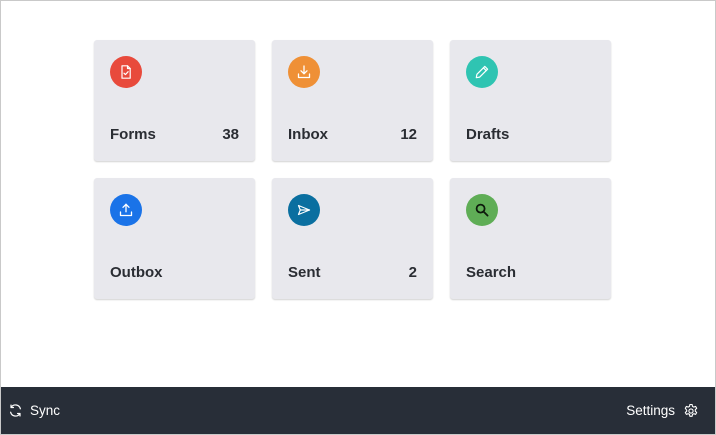 The height and width of the screenshot is (435, 716). What do you see at coordinates (174, 100) in the screenshot?
I see `tile-forms: Forms 38` at bounding box center [174, 100].